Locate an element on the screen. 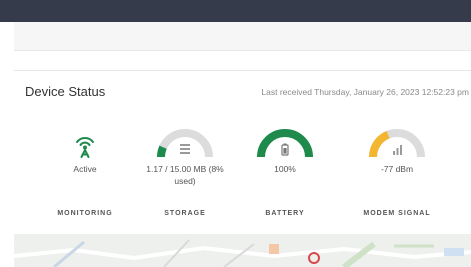 The image size is (471, 267). storage-value: 1.17 / 15.00 MB (8% used) is located at coordinates (185, 175).